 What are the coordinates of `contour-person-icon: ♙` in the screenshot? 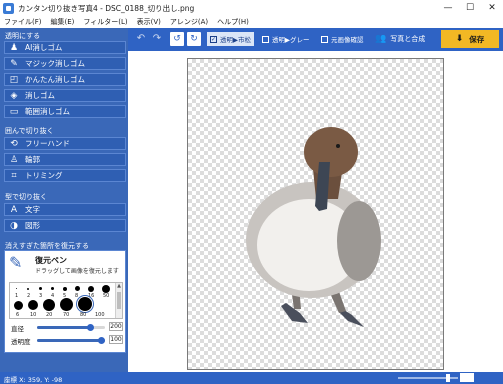 It's located at (14, 159).